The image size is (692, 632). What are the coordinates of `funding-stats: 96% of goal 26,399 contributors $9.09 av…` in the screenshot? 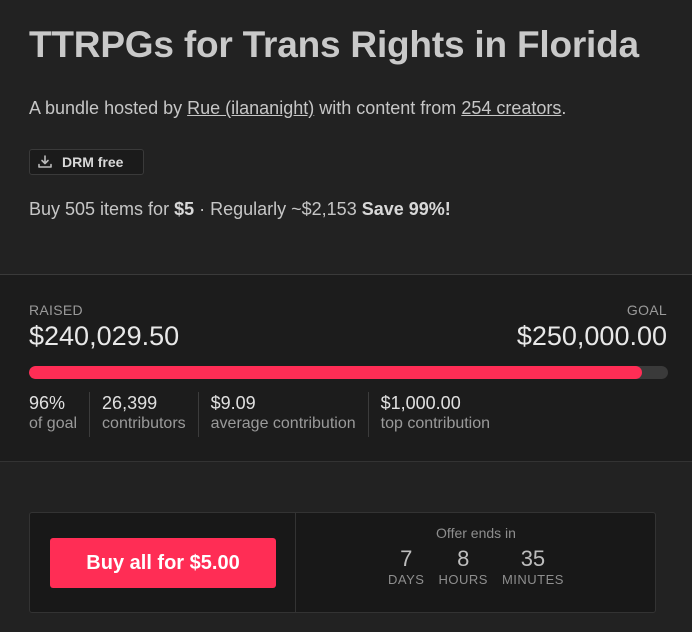 It's located at (271, 414).